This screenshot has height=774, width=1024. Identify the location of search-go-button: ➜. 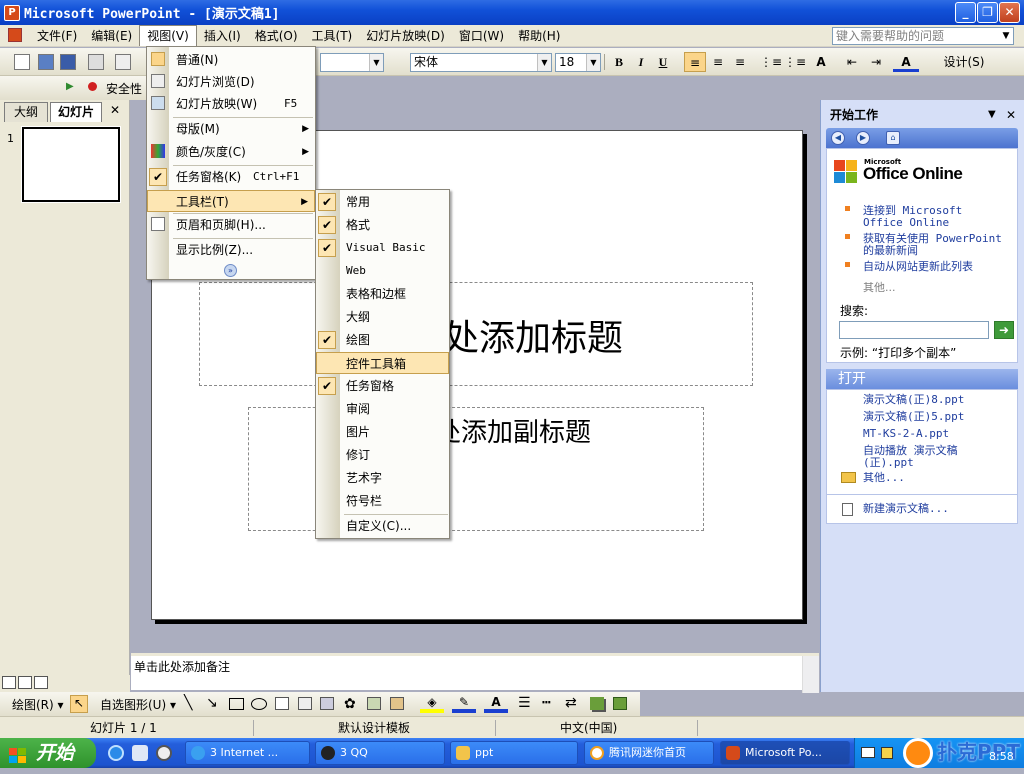
(1004, 330).